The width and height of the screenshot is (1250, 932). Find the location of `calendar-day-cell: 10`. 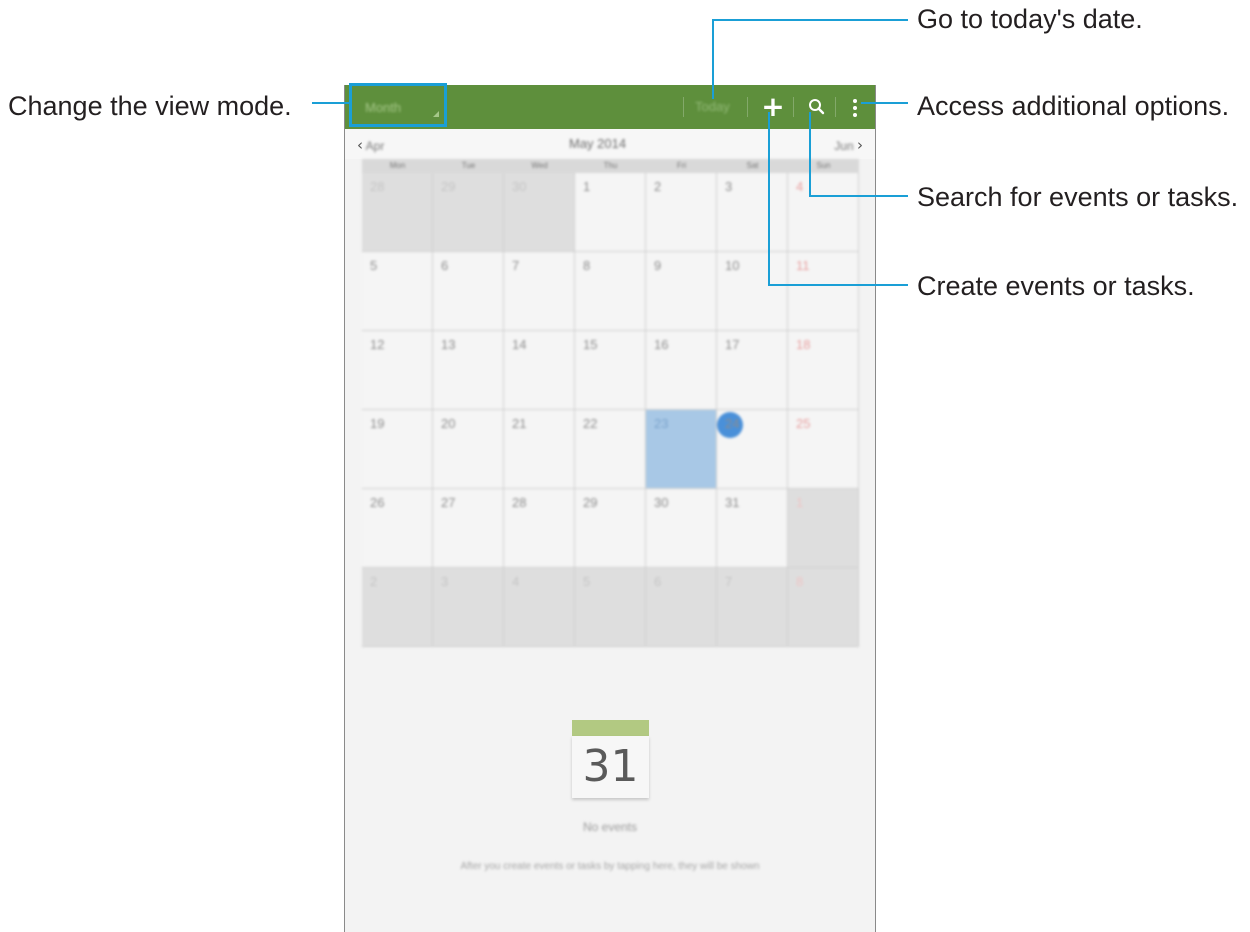

calendar-day-cell: 10 is located at coordinates (752, 291).